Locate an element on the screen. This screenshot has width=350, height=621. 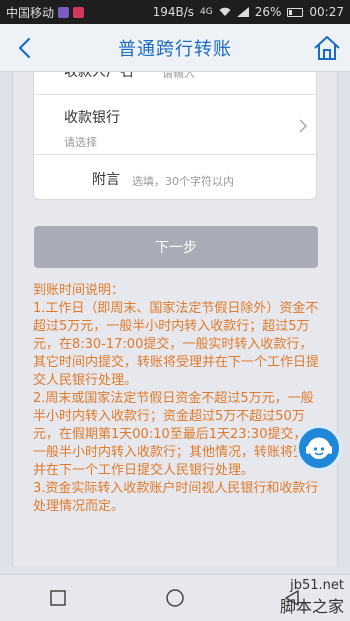
back-arrow-icon is located at coordinates (24, 48).